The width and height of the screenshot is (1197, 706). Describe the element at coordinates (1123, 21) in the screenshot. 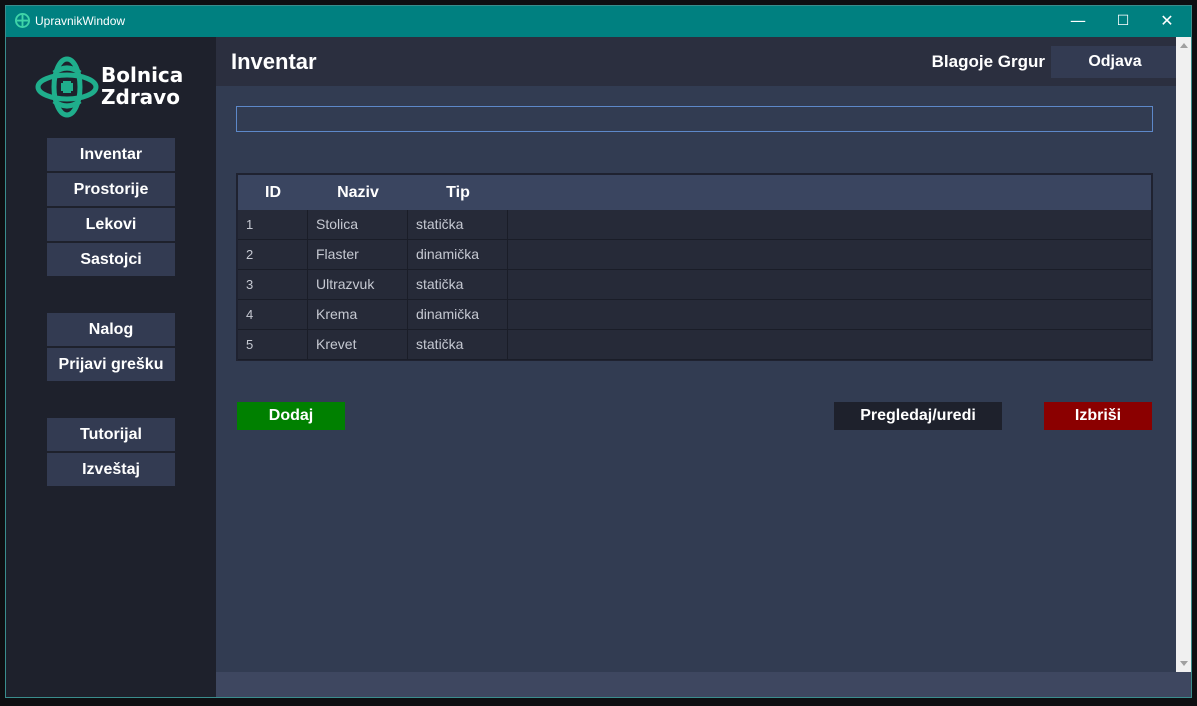

I see `maximize-button: ☐` at that location.